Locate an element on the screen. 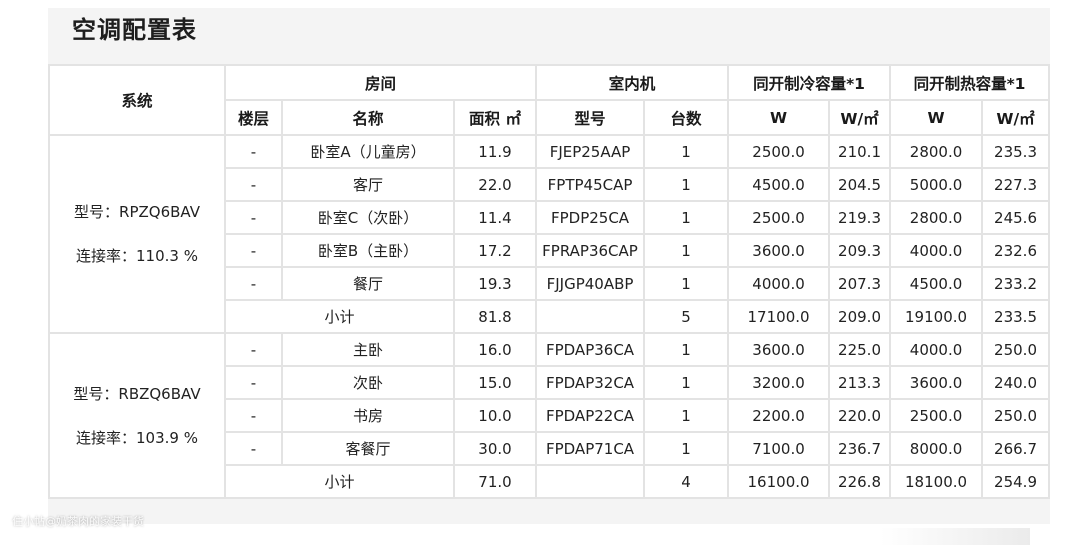 Image resolution: width=1080 pixels, height=545 pixels. header-system: 系统 is located at coordinates (137, 100).